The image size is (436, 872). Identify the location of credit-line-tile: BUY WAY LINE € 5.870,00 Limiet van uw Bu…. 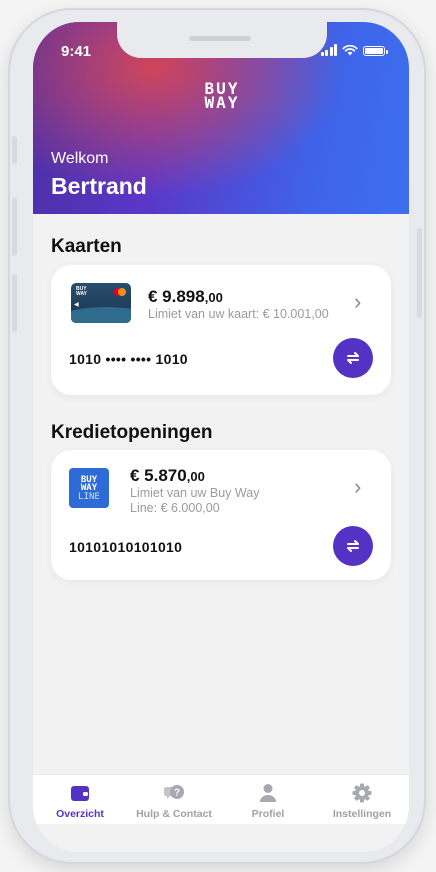
(221, 515).